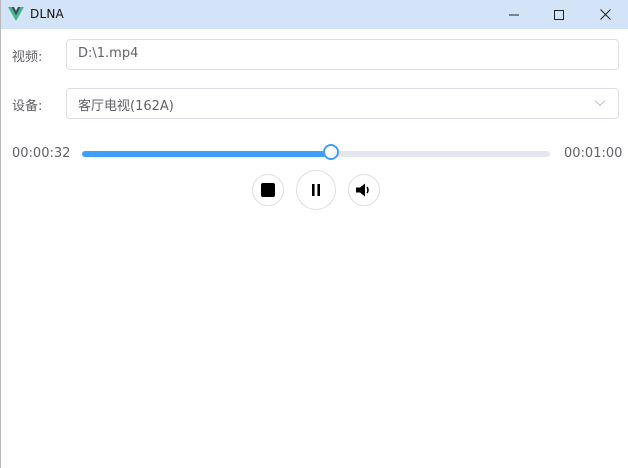  Describe the element at coordinates (331, 152) in the screenshot. I see `progress-handle` at that location.